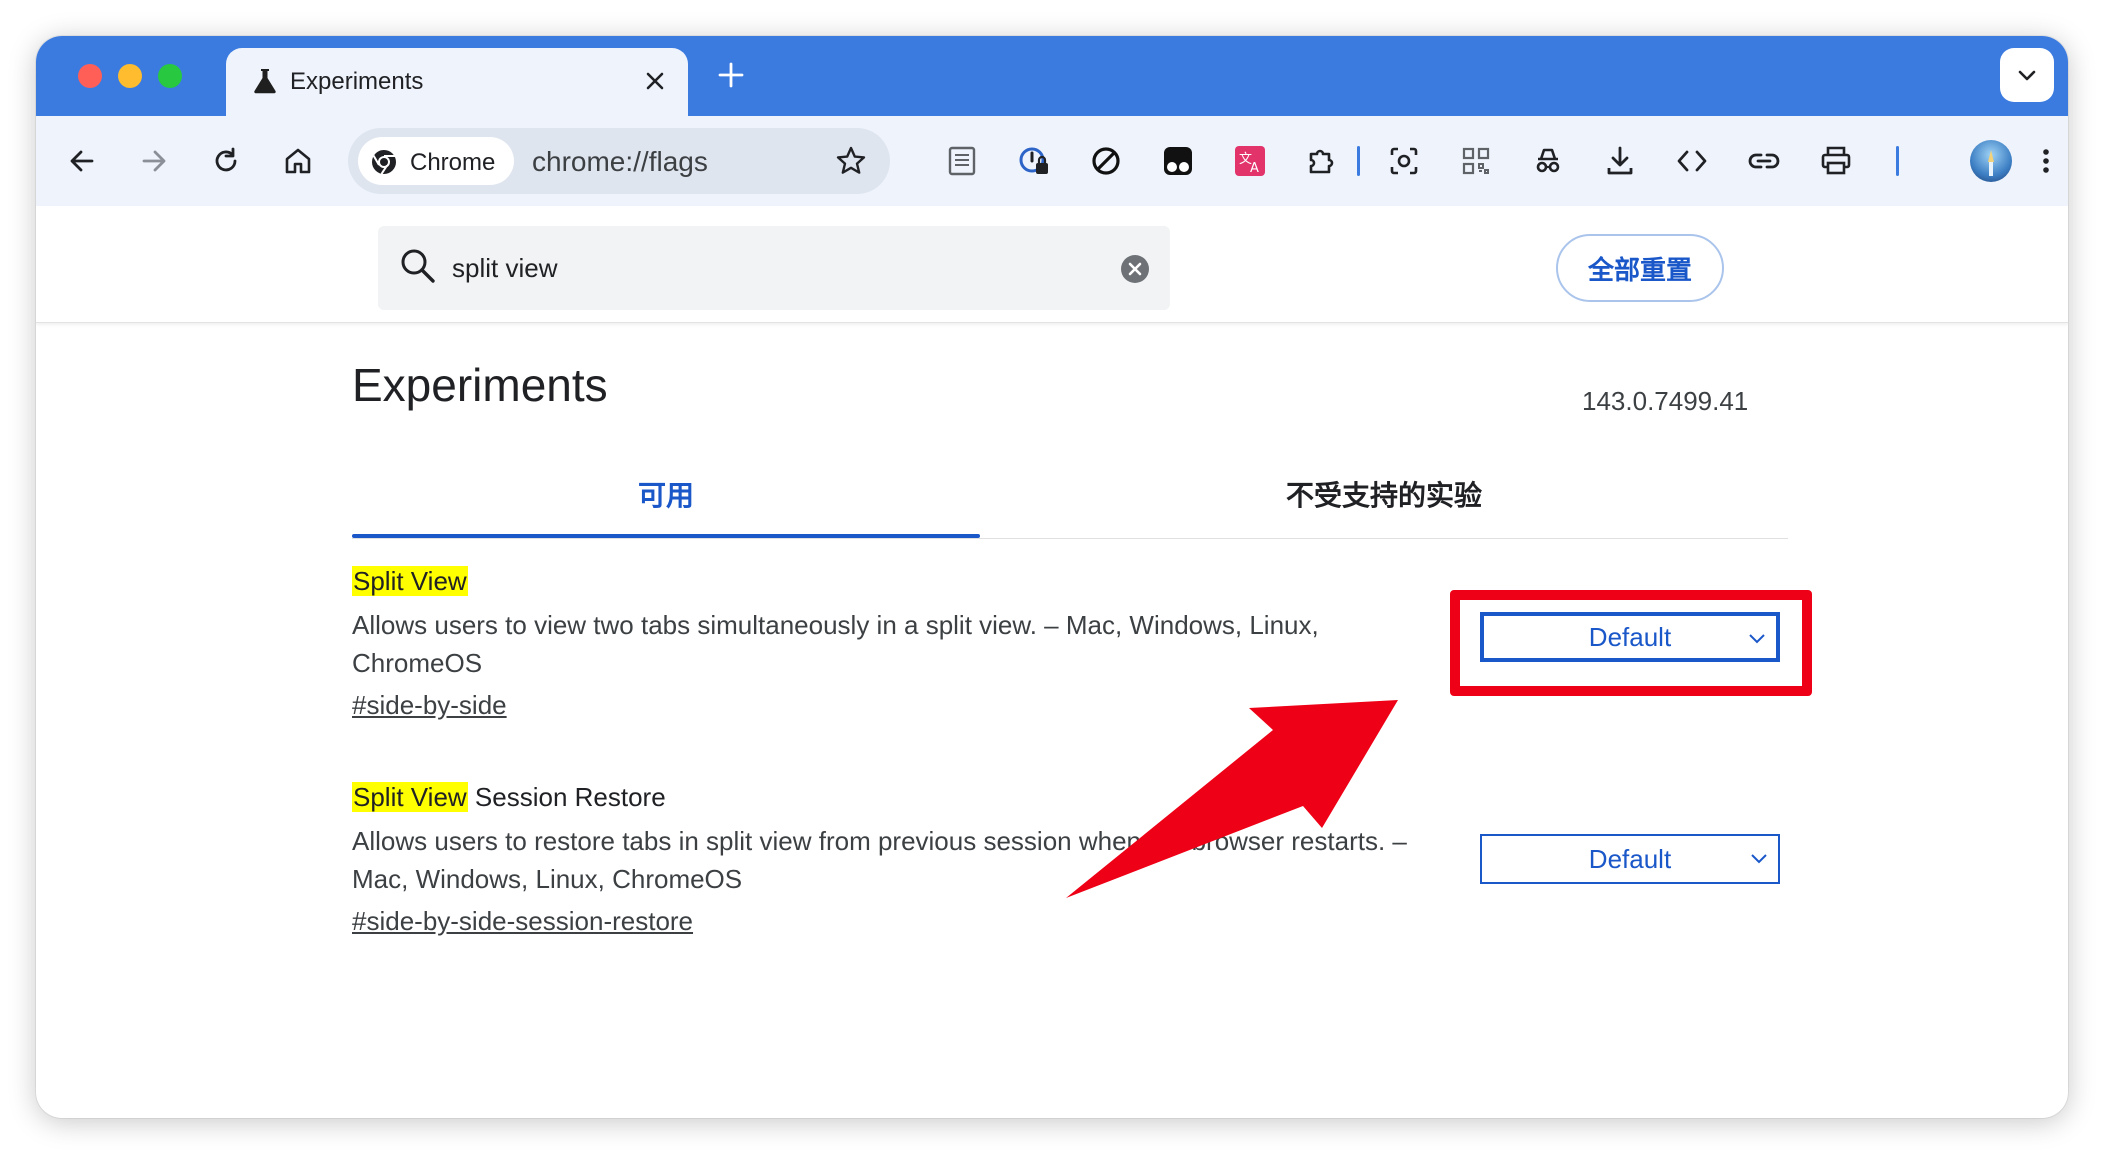  What do you see at coordinates (1232, 799) in the screenshot?
I see `annotation-arrow-icon` at bounding box center [1232, 799].